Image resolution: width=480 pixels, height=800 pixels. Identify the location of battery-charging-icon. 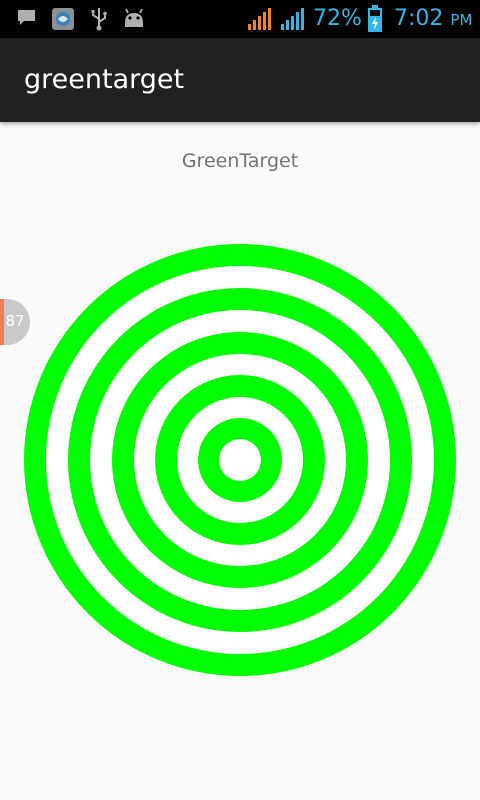
(375, 18).